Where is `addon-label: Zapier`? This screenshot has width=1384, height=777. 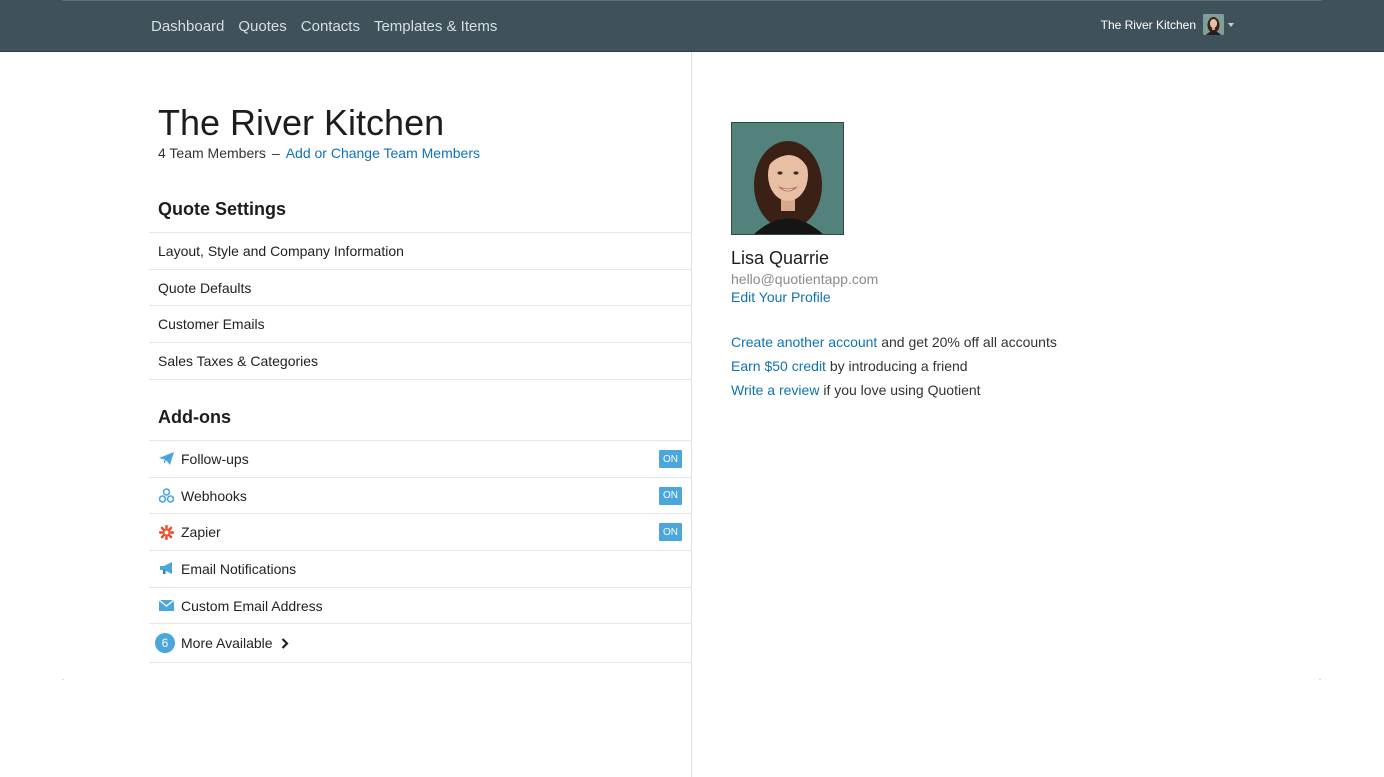 addon-label: Zapier is located at coordinates (201, 532).